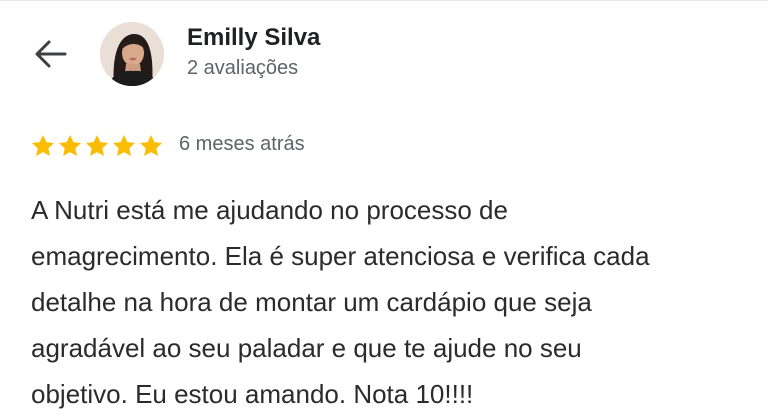 Image resolution: width=768 pixels, height=417 pixels. I want to click on star-rating, so click(97, 146).